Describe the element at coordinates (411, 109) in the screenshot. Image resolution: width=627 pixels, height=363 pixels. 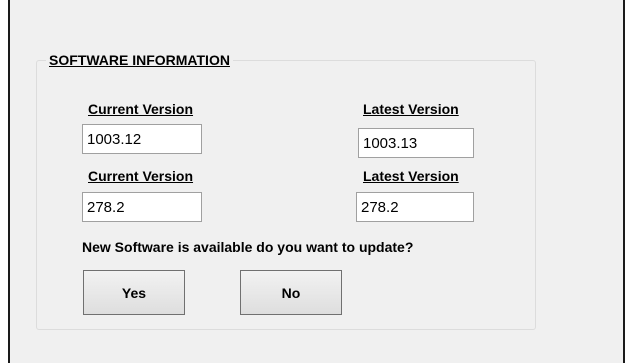
I see `latest-version-label-1: Latest Version` at that location.